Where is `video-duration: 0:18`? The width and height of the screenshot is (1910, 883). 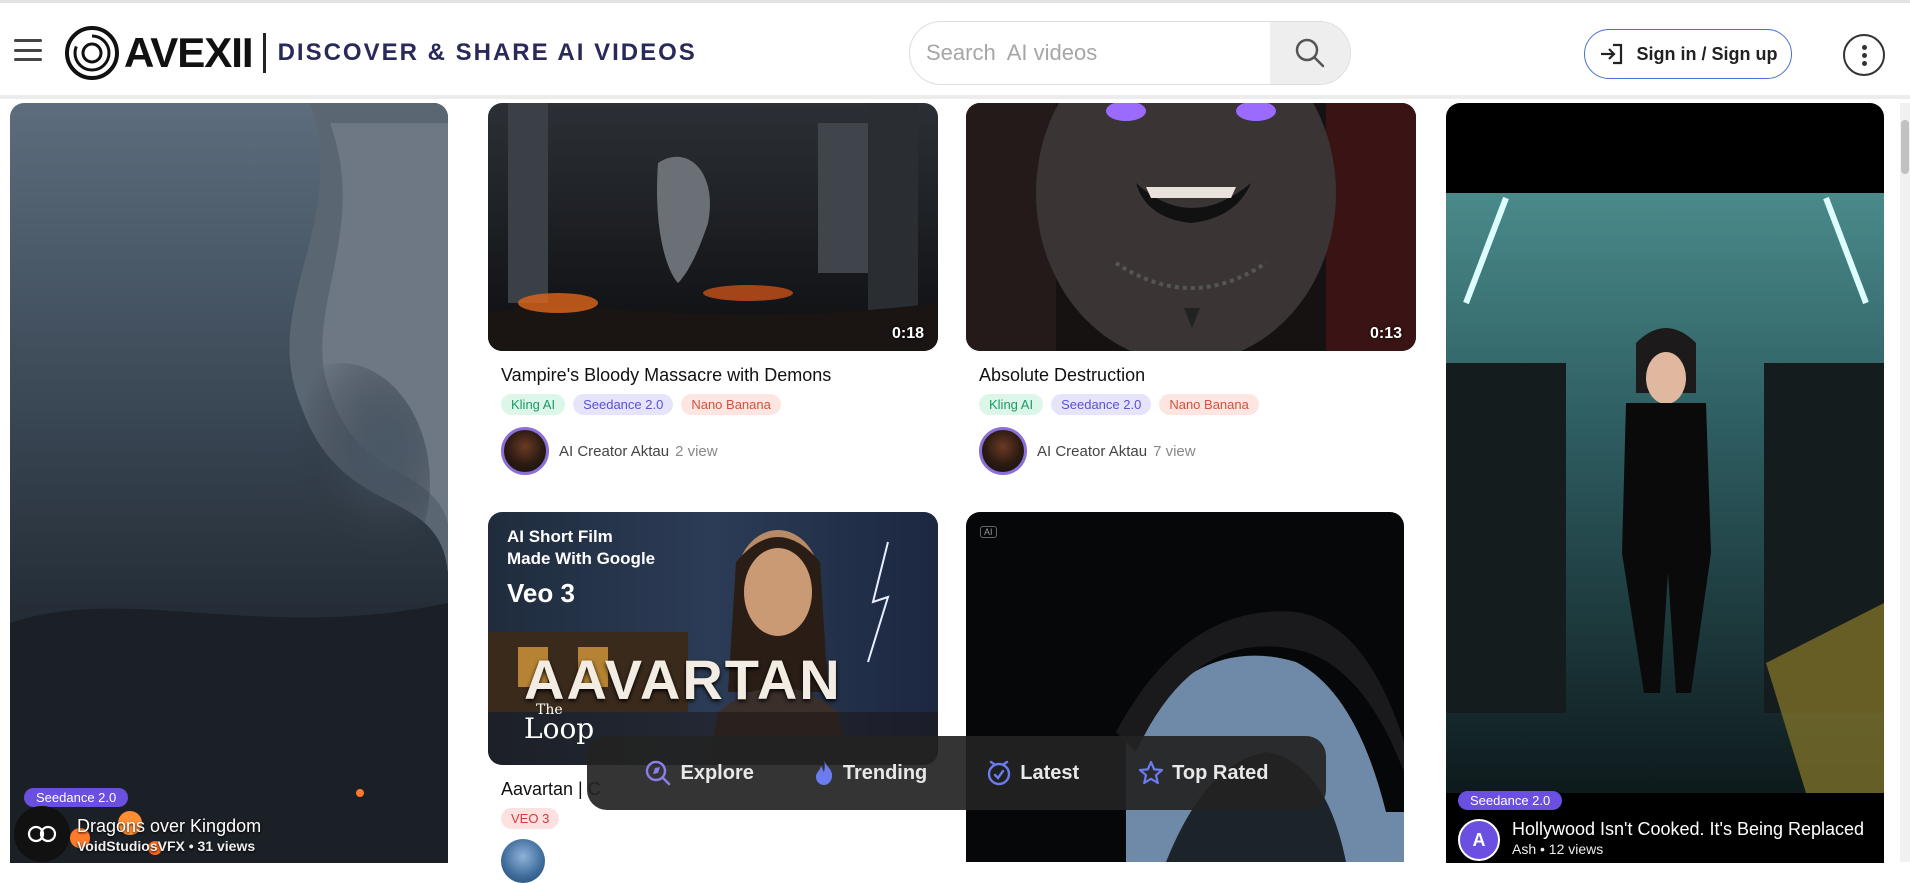 video-duration: 0:18 is located at coordinates (907, 333).